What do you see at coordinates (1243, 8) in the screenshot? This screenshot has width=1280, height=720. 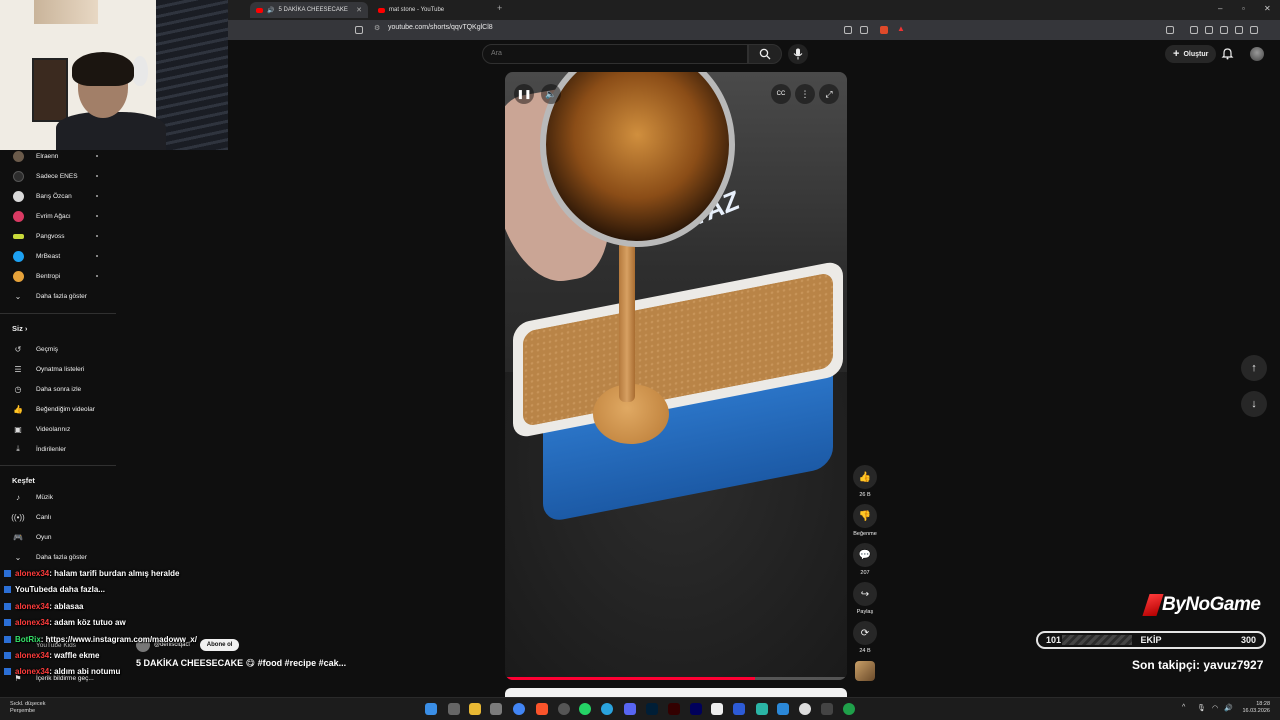 I see `maximize-icon: ▫` at bounding box center [1243, 8].